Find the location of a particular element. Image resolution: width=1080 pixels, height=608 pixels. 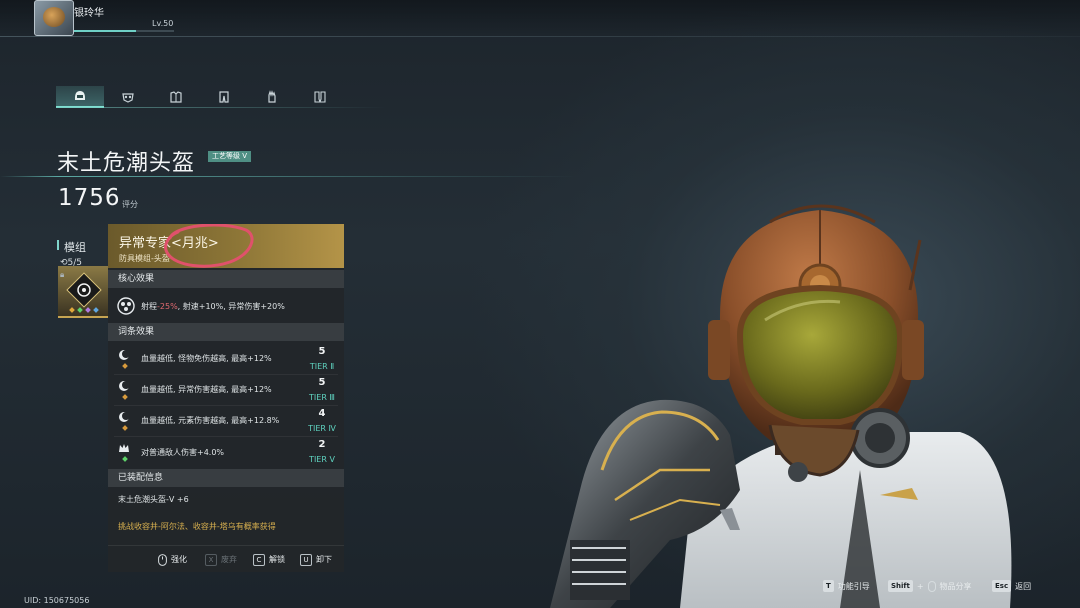

tab-gloves is located at coordinates (272, 97).